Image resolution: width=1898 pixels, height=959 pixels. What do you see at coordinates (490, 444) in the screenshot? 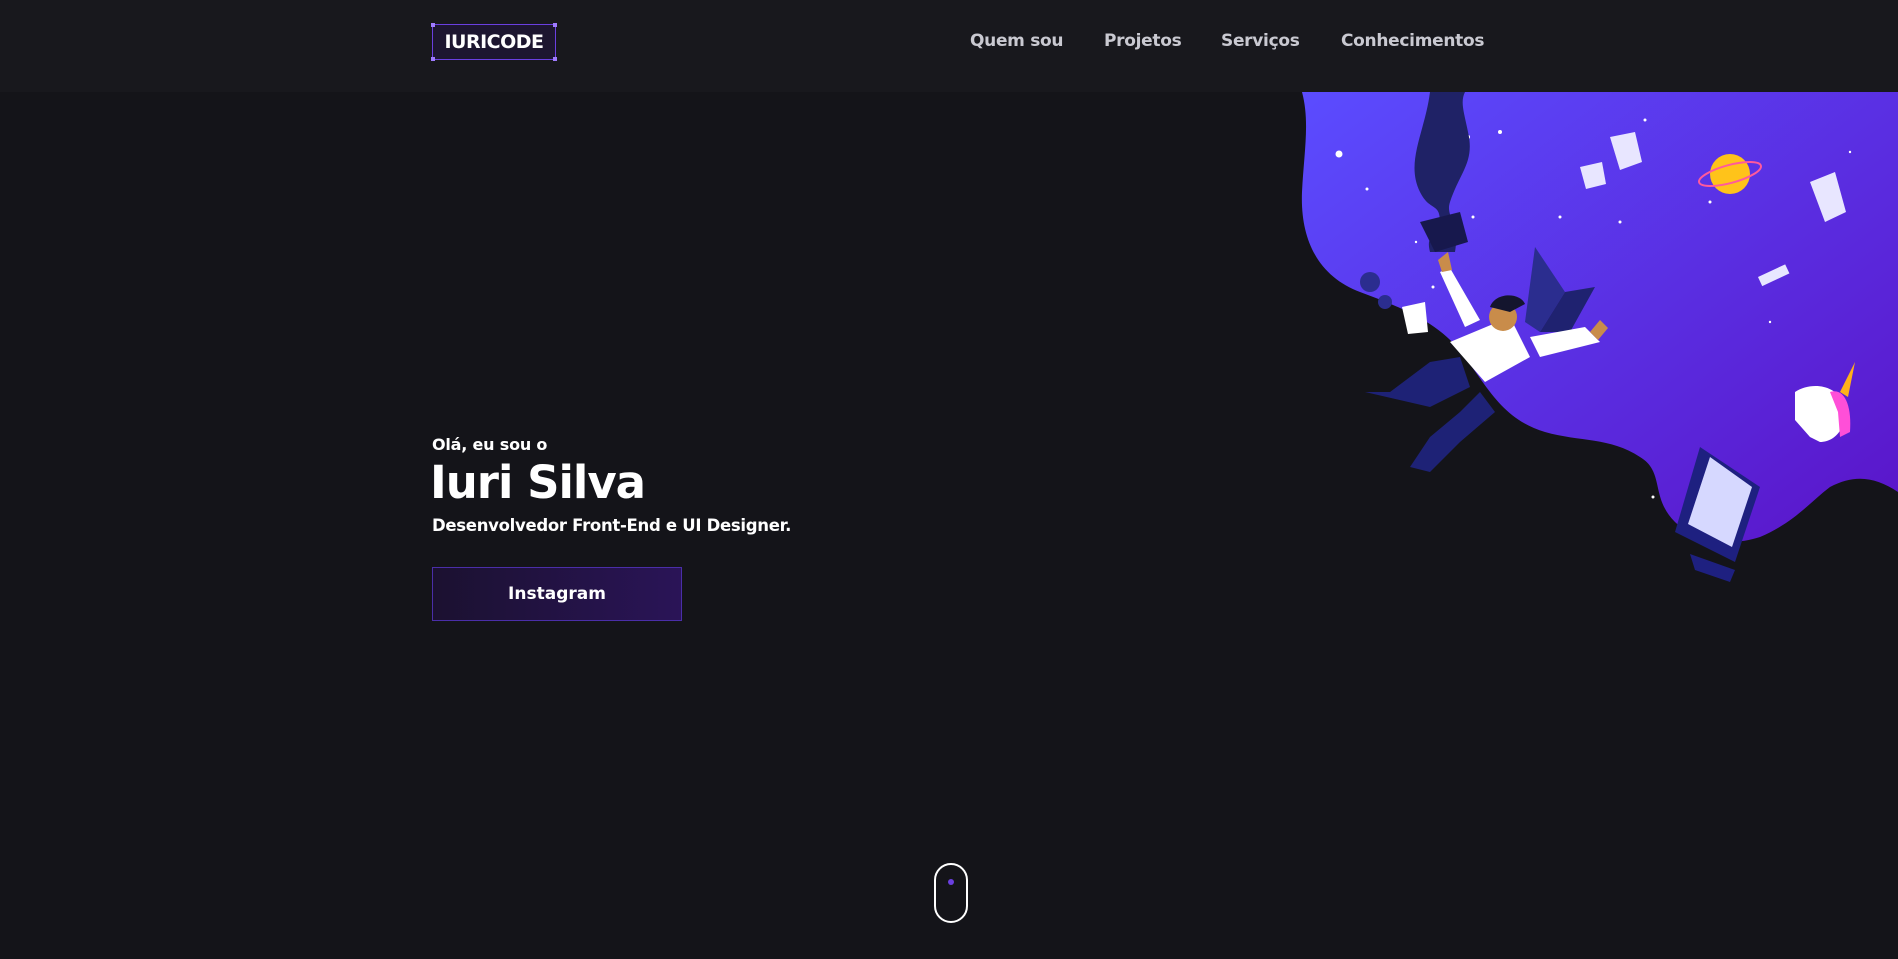
I see `hero-greeting: Olá, eu sou o` at bounding box center [490, 444].